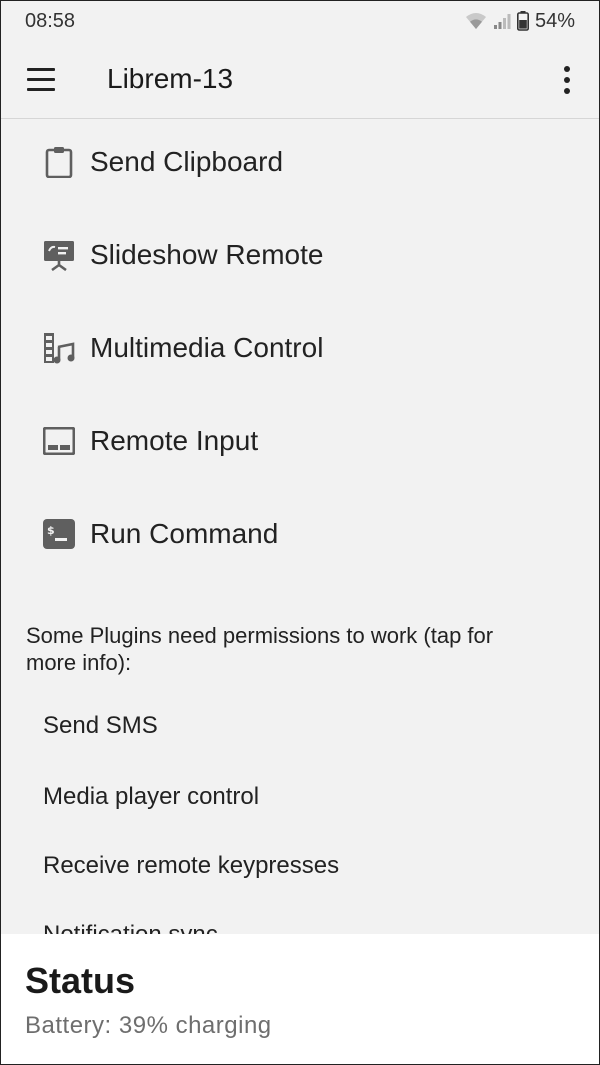 This screenshot has width=600, height=1065. I want to click on plugin-label: Remote Input, so click(174, 440).